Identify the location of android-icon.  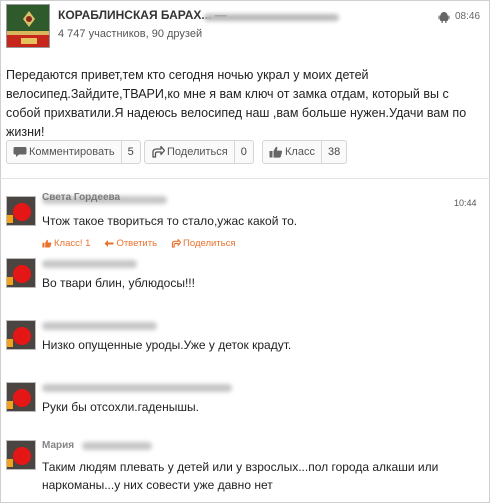
(444, 17).